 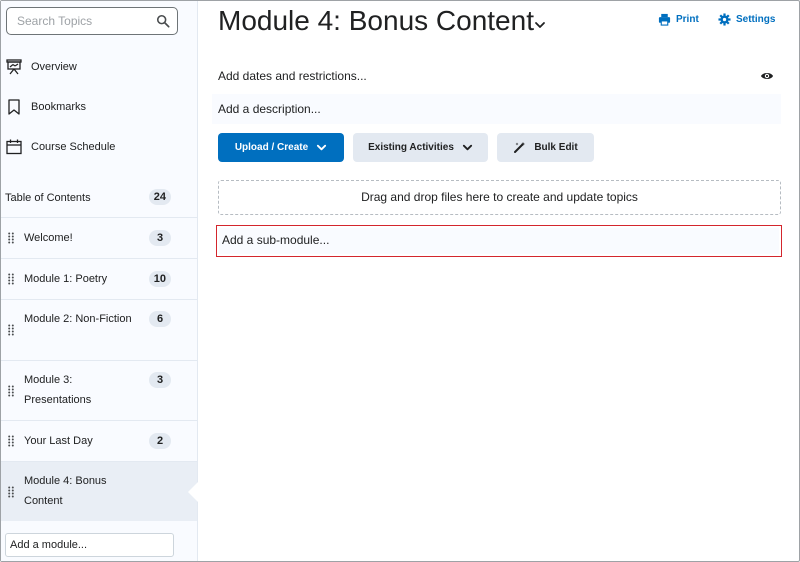 What do you see at coordinates (99, 440) in the screenshot?
I see `toc-module-your-last-day: Your Last Day 2` at bounding box center [99, 440].